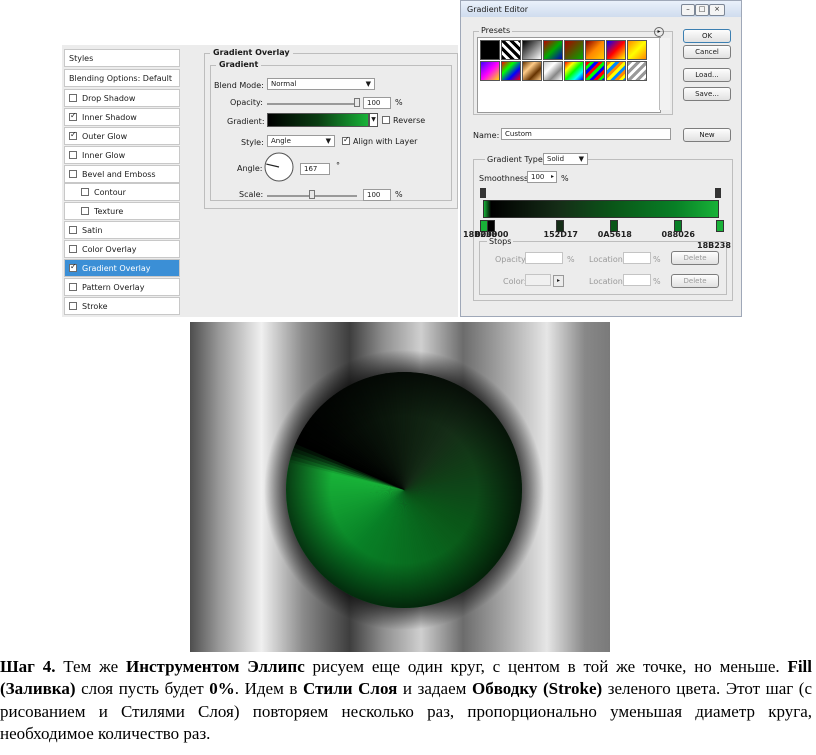 This screenshot has width=816, height=755. What do you see at coordinates (122, 306) in the screenshot?
I see `style-item-stroke: Stroke` at bounding box center [122, 306].